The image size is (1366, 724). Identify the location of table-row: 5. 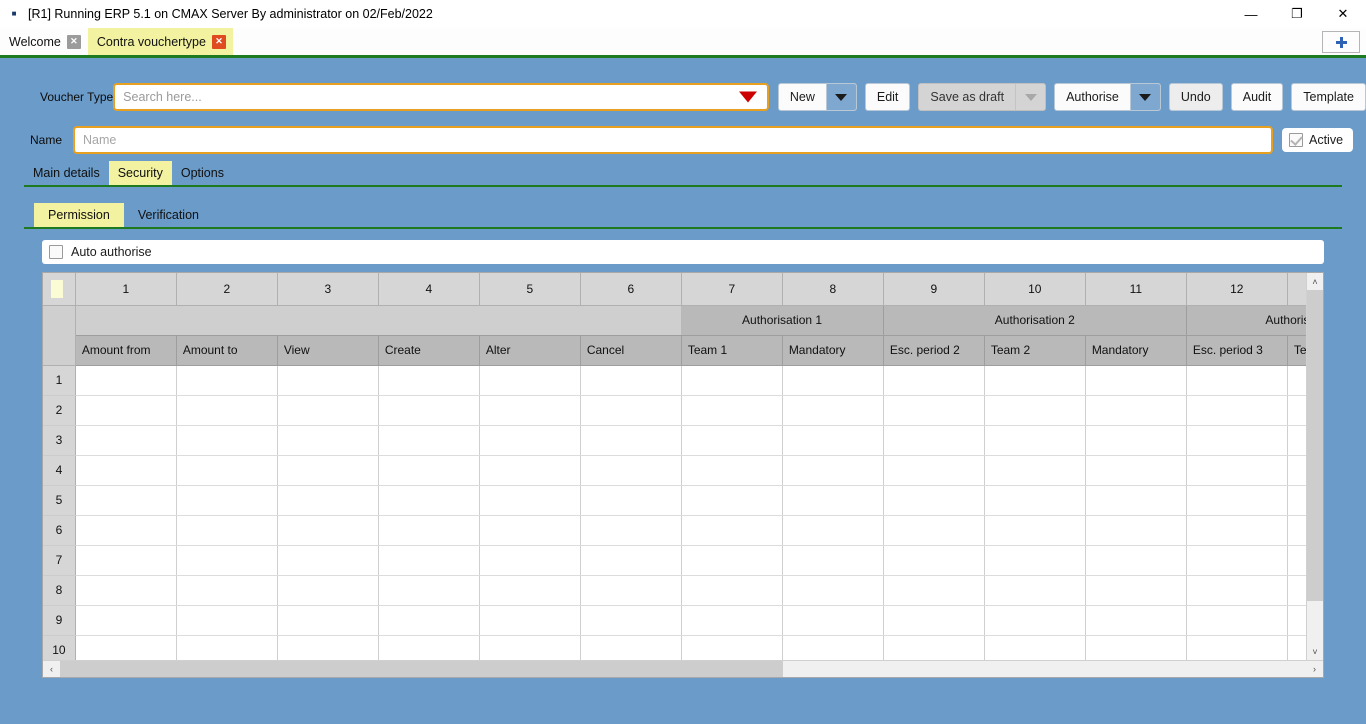
(674, 500).